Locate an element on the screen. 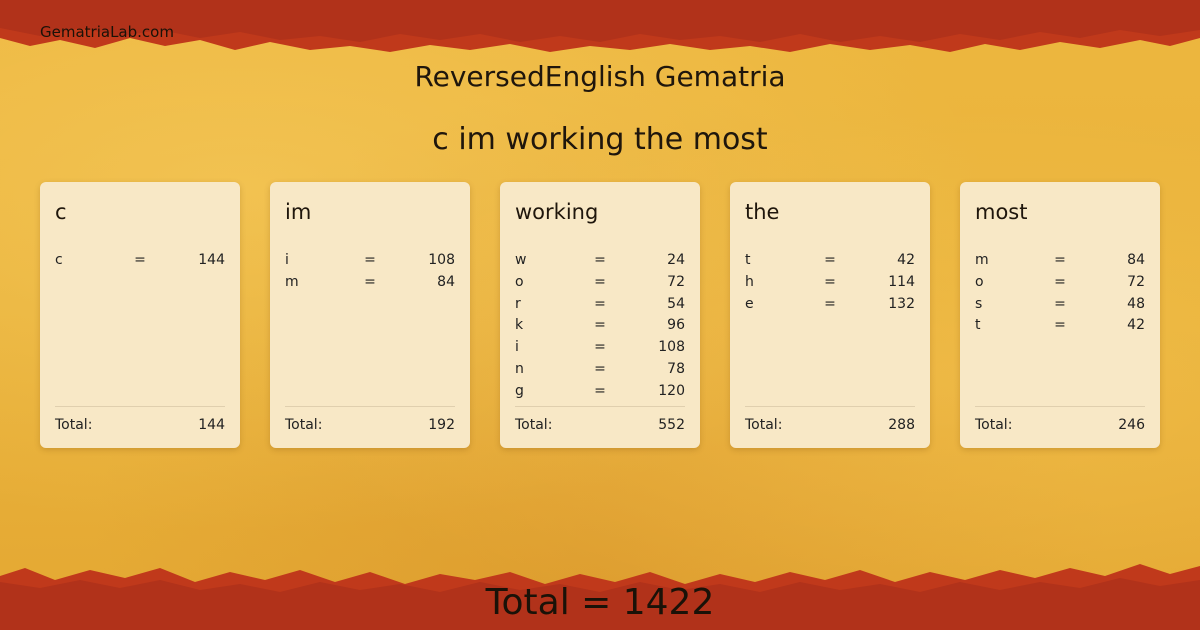 This screenshot has height=630, width=1200. word-card: most m = 84 o = 72 s = 48 t = 42 Total: 246 is located at coordinates (1060, 315).